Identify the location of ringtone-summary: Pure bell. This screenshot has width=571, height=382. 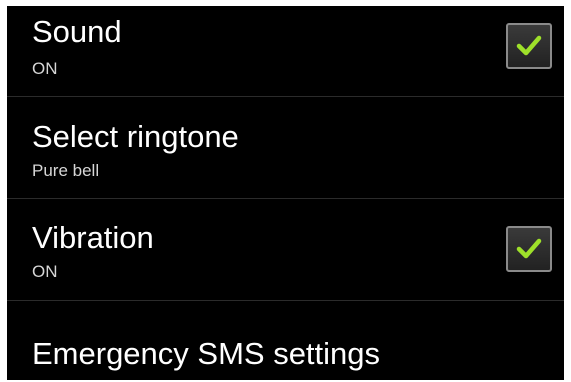
(66, 170).